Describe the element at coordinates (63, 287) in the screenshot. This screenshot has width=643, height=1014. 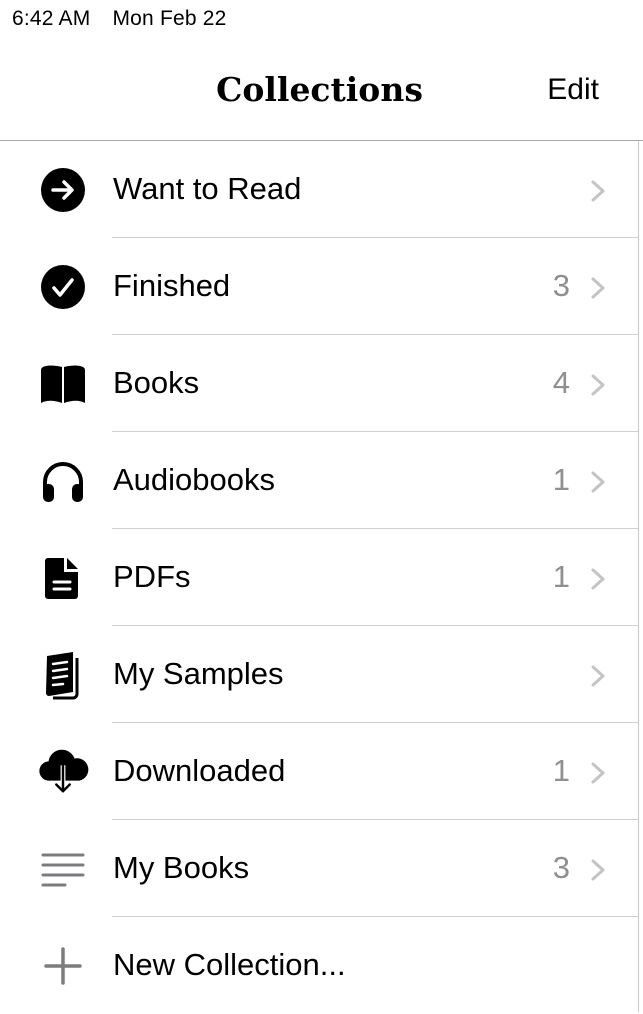
I see `checkmark-circle-icon` at that location.